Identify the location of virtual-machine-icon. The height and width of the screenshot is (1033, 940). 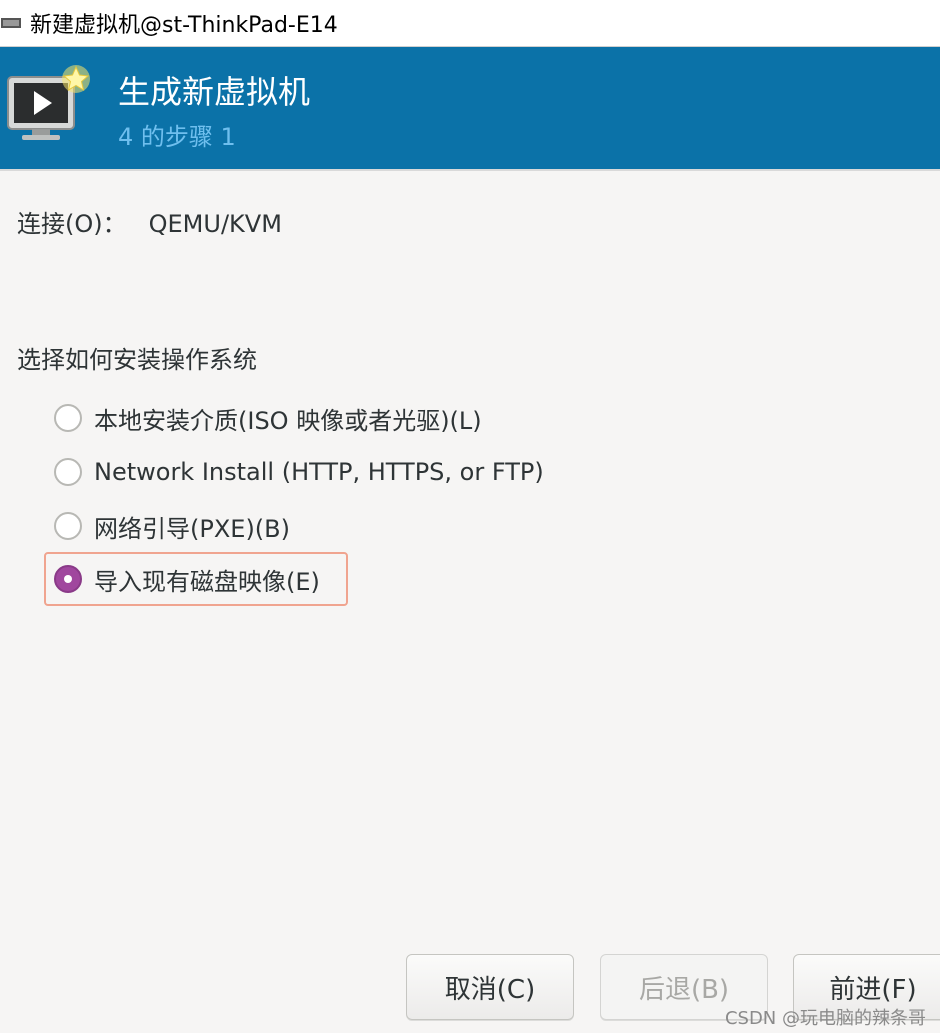
(48, 102).